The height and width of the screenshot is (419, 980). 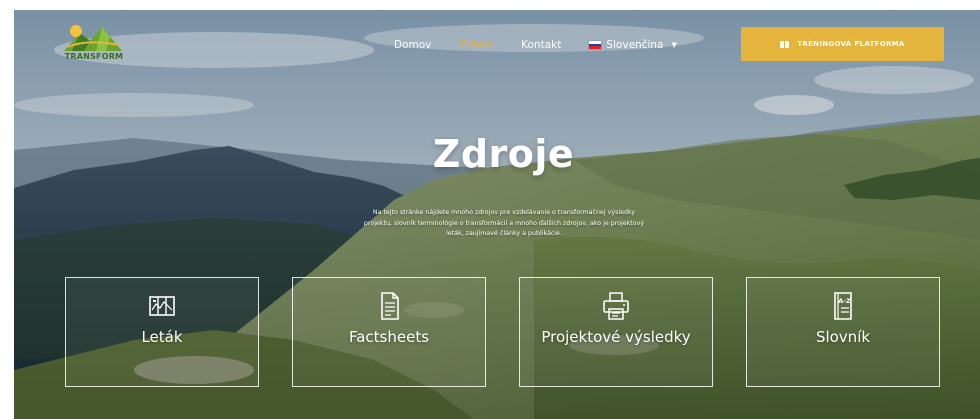 I want to click on resource-card-letak: Leták, so click(x=162, y=332).